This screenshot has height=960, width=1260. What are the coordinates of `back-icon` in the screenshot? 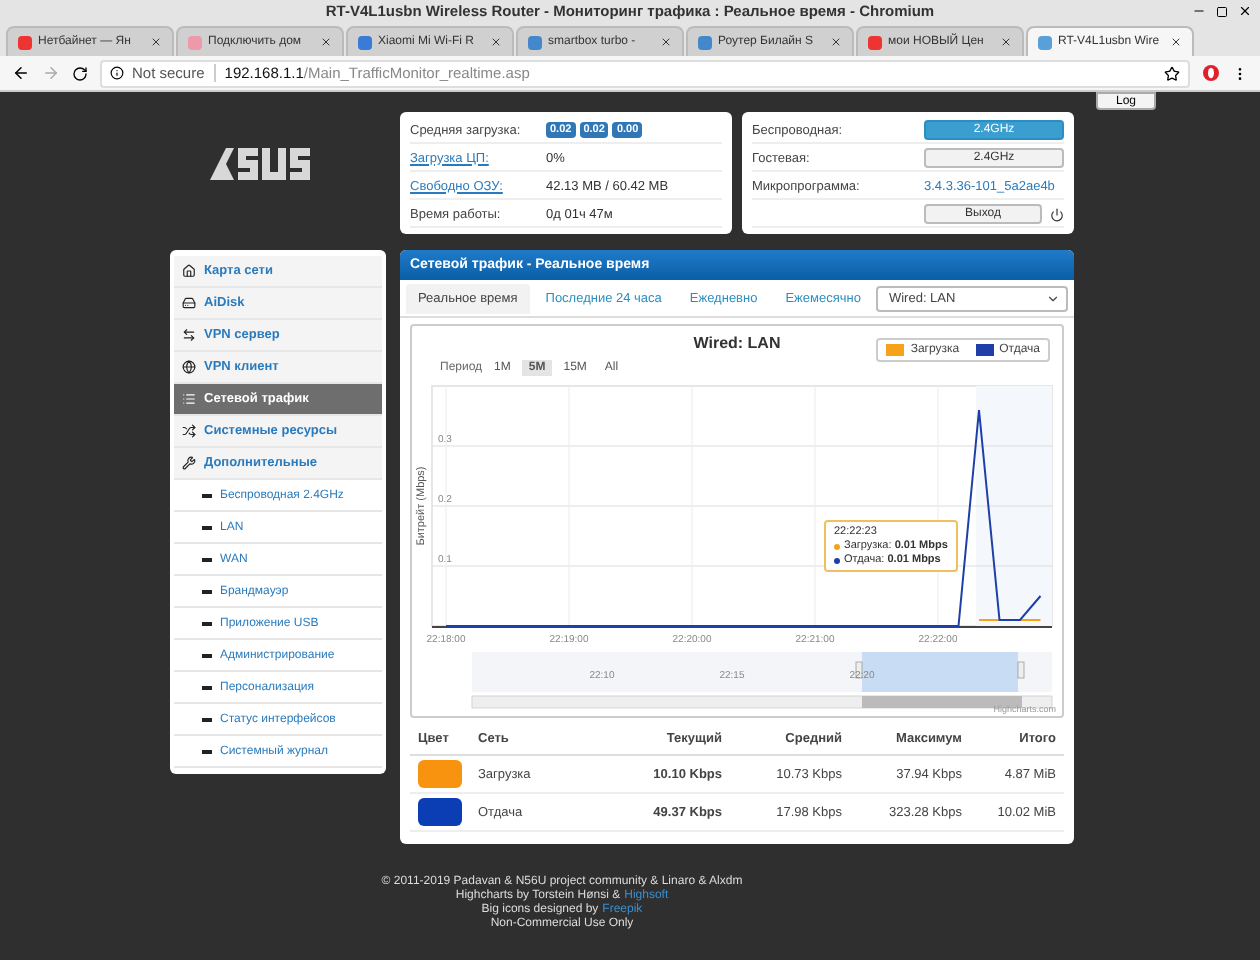 It's located at (21, 73).